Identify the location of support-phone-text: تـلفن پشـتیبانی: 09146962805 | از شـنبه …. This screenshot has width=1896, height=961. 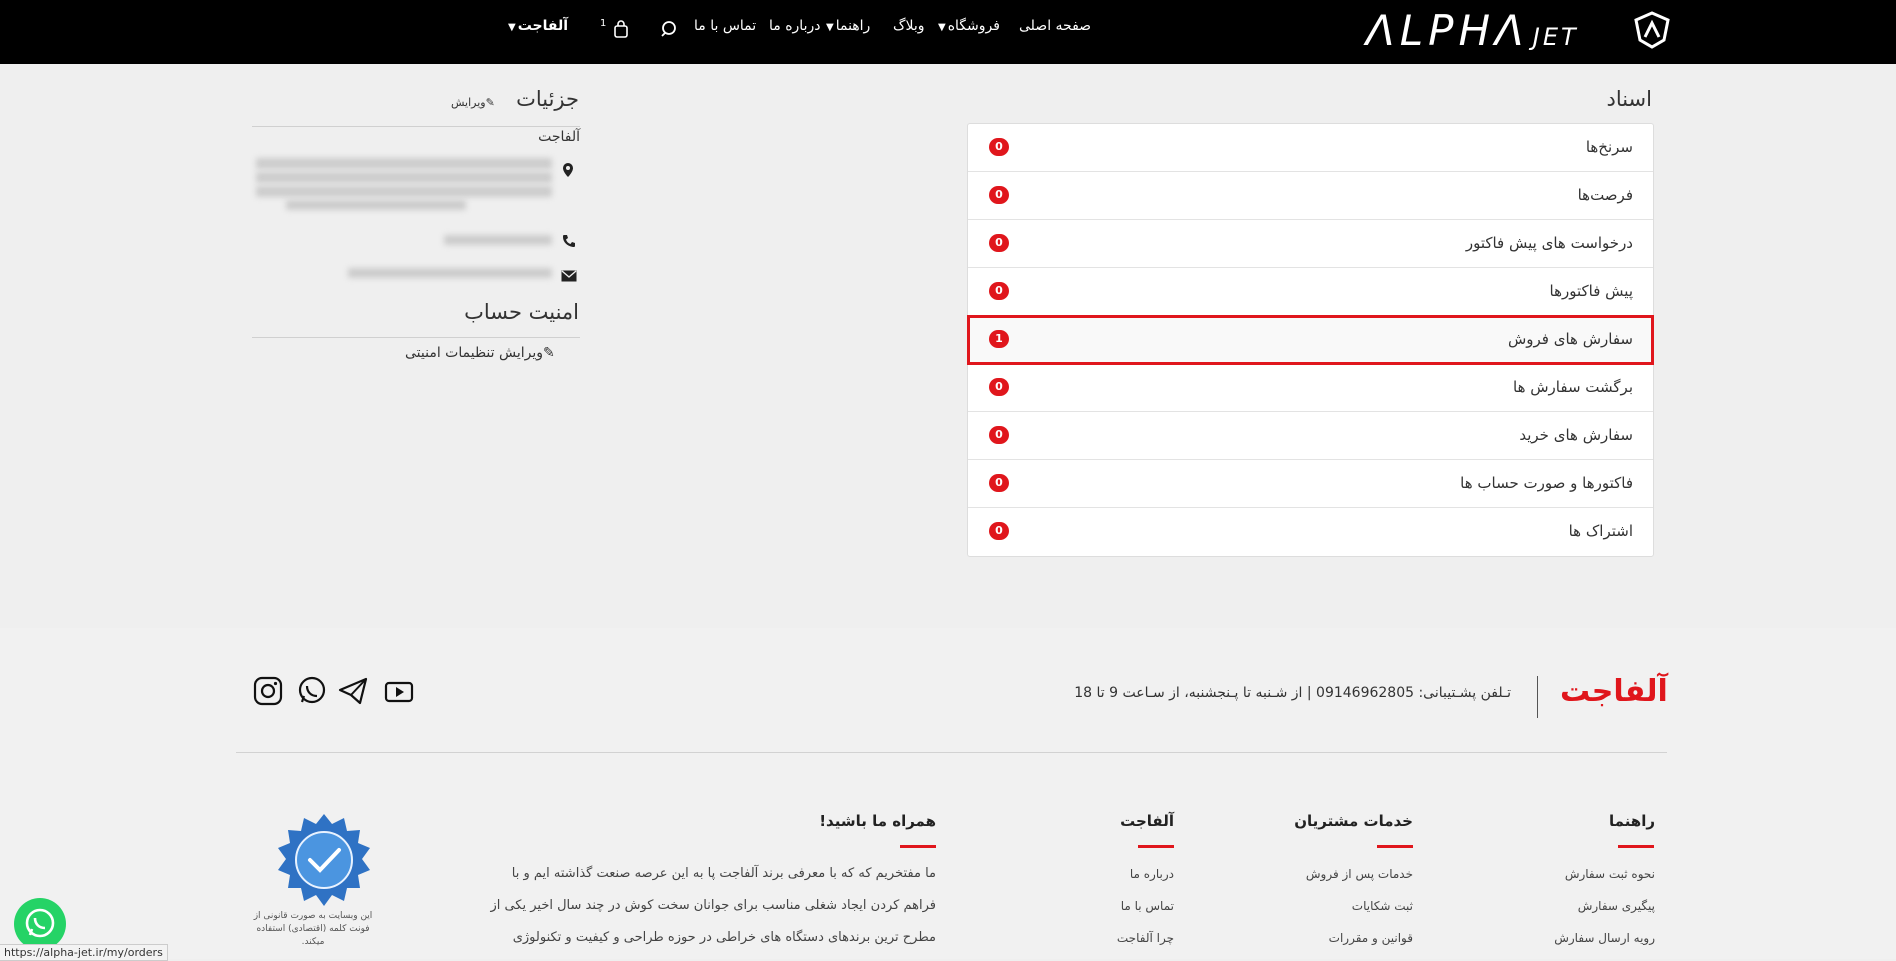
(1292, 693).